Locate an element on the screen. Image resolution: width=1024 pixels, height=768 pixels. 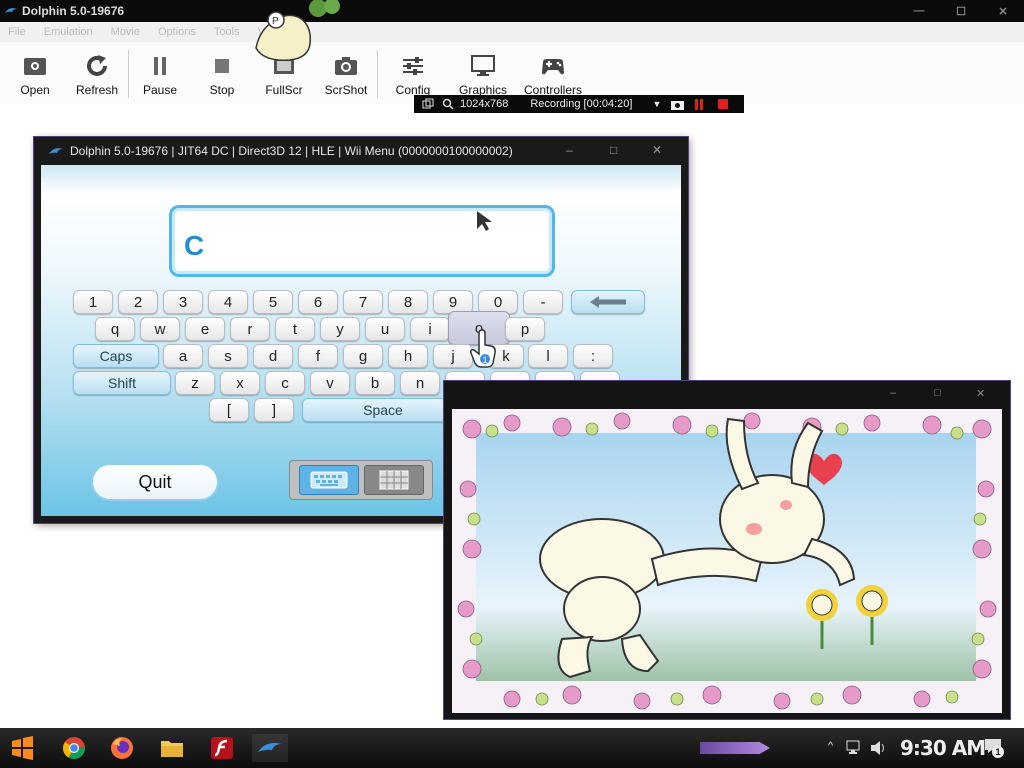
grid-mode-button is located at coordinates (393, 480).